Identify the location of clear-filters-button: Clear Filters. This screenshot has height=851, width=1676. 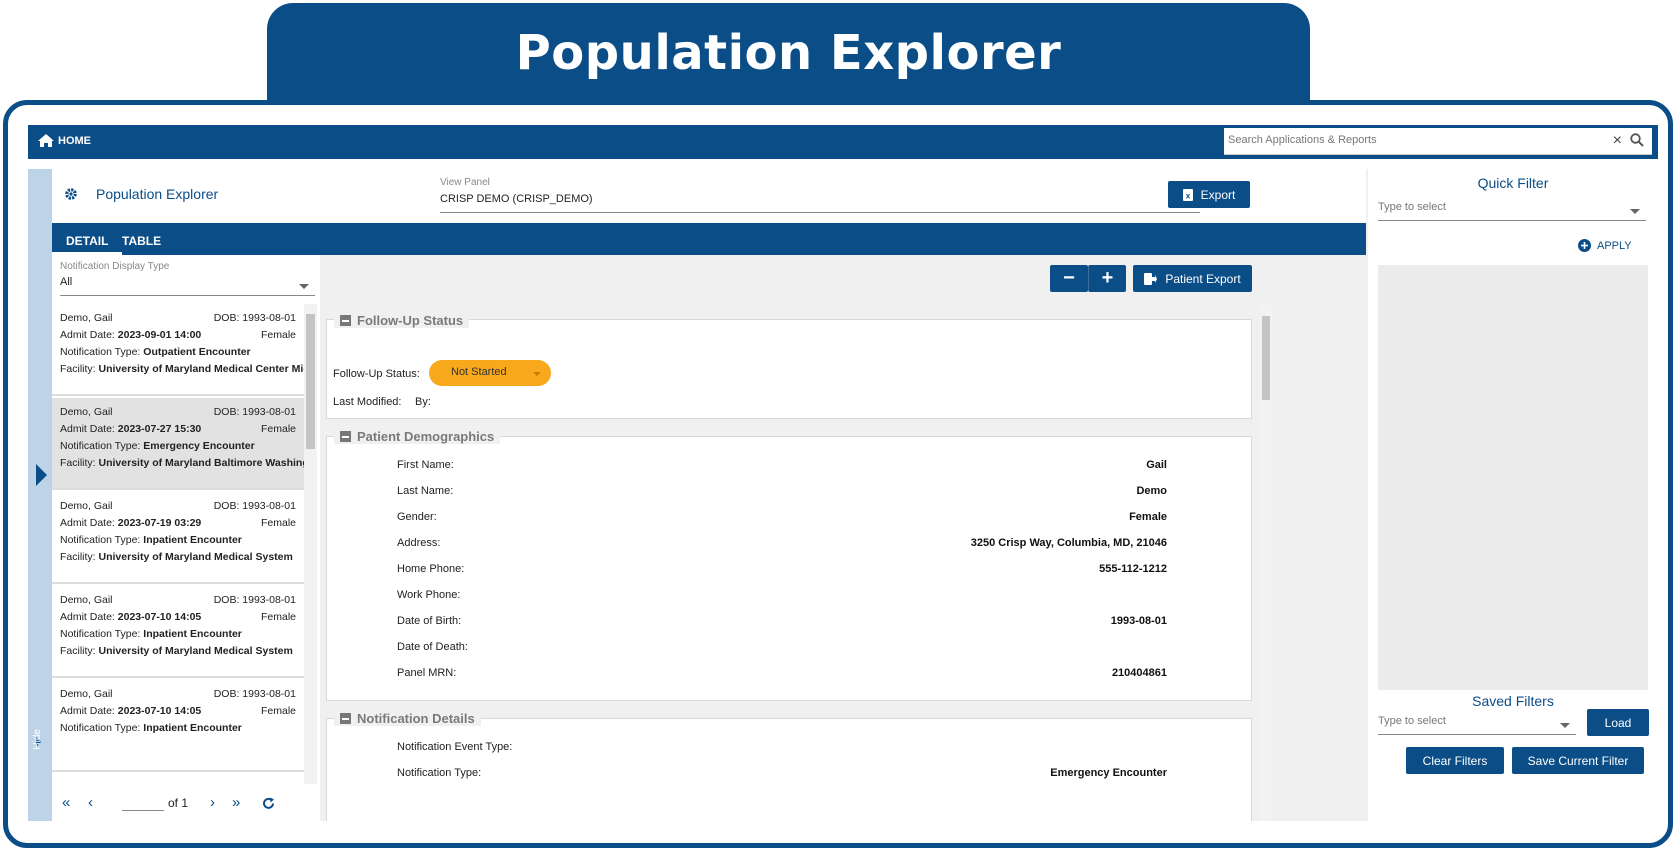
(1455, 760).